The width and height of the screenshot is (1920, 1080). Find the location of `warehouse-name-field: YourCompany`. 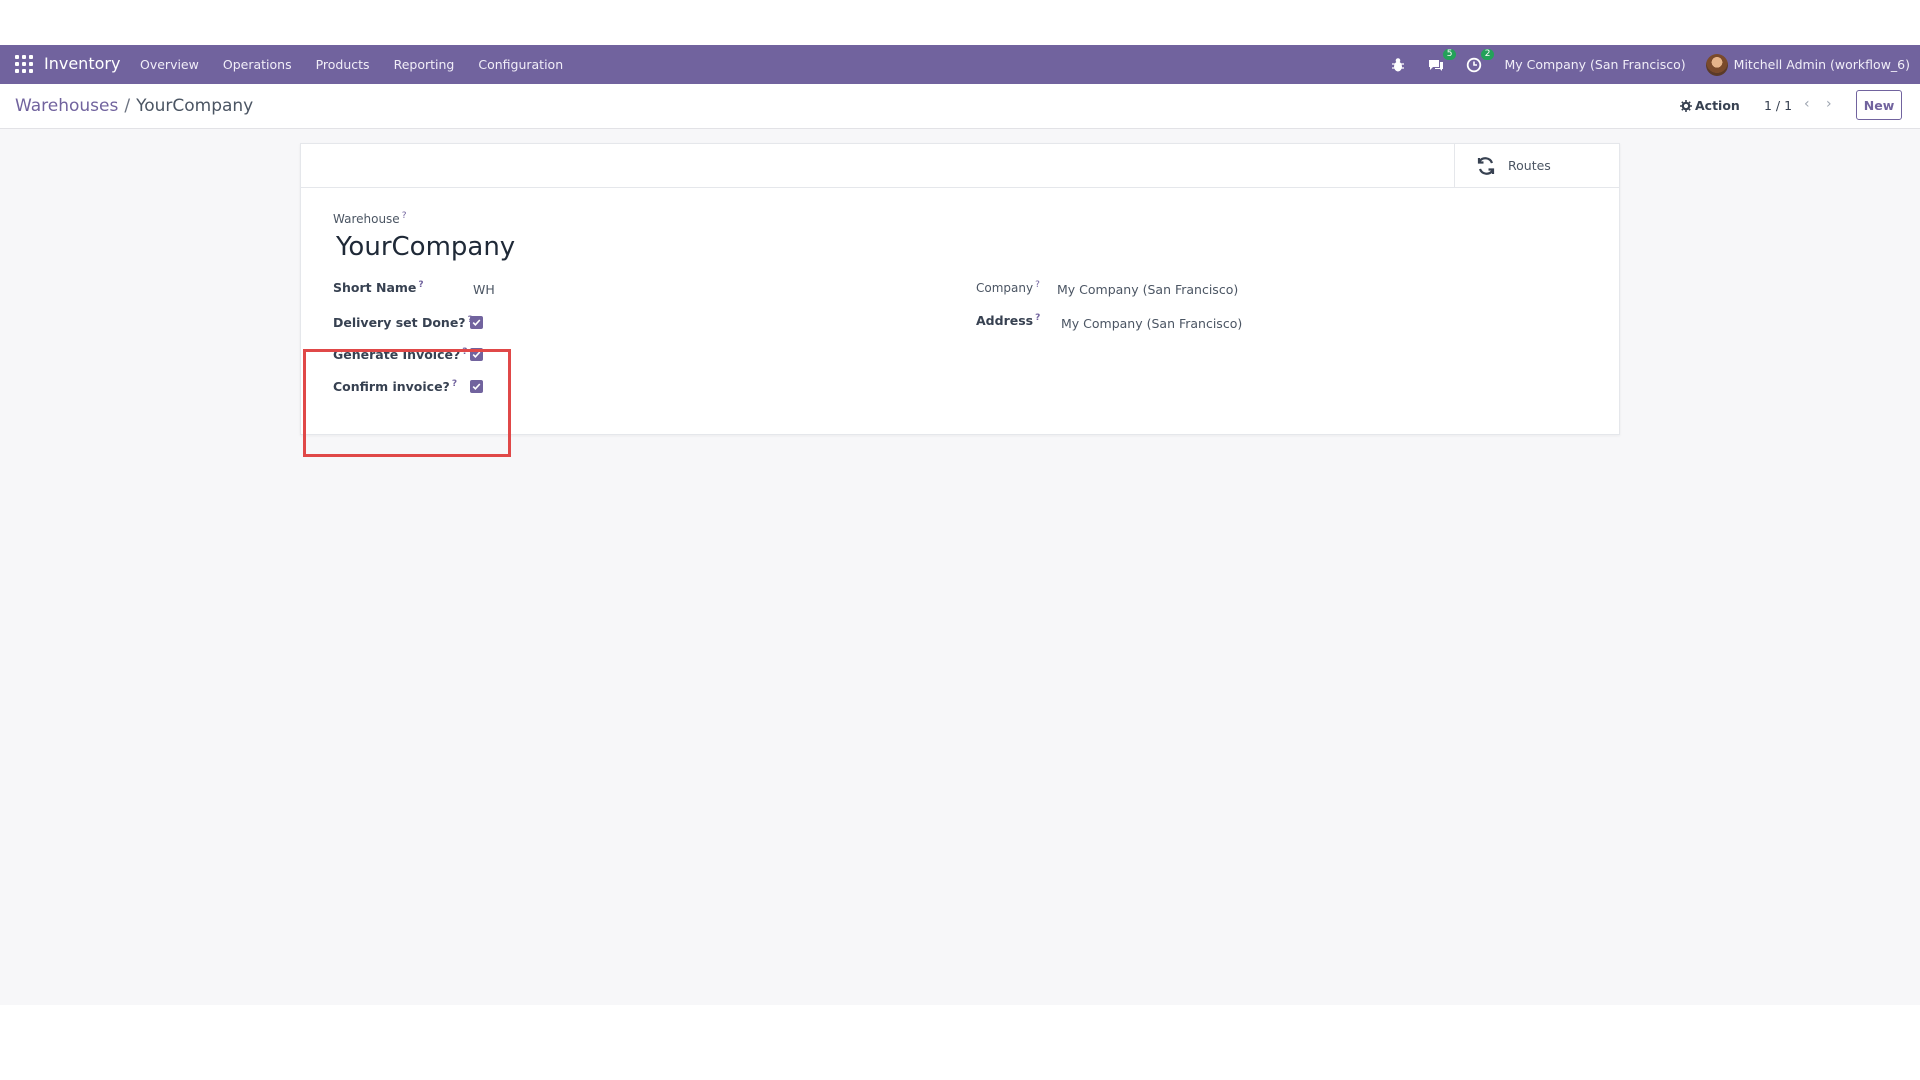

warehouse-name-field: YourCompany is located at coordinates (425, 247).